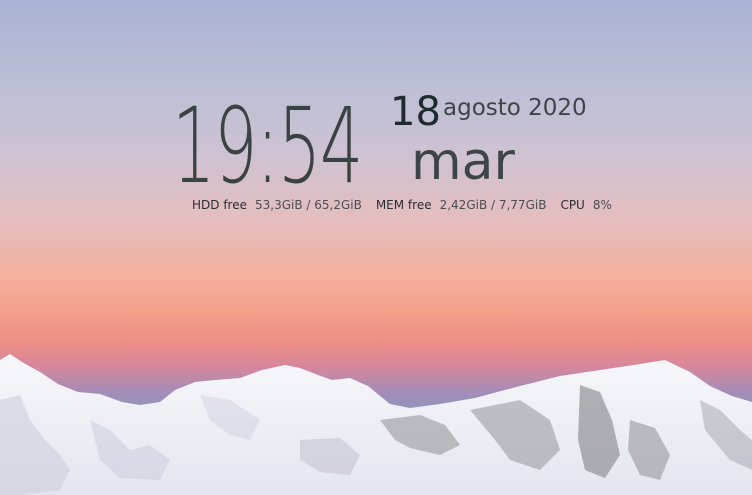 This screenshot has width=752, height=495. What do you see at coordinates (493, 205) in the screenshot?
I see `mem-value: 2,42GiB / 7,77GiB` at bounding box center [493, 205].